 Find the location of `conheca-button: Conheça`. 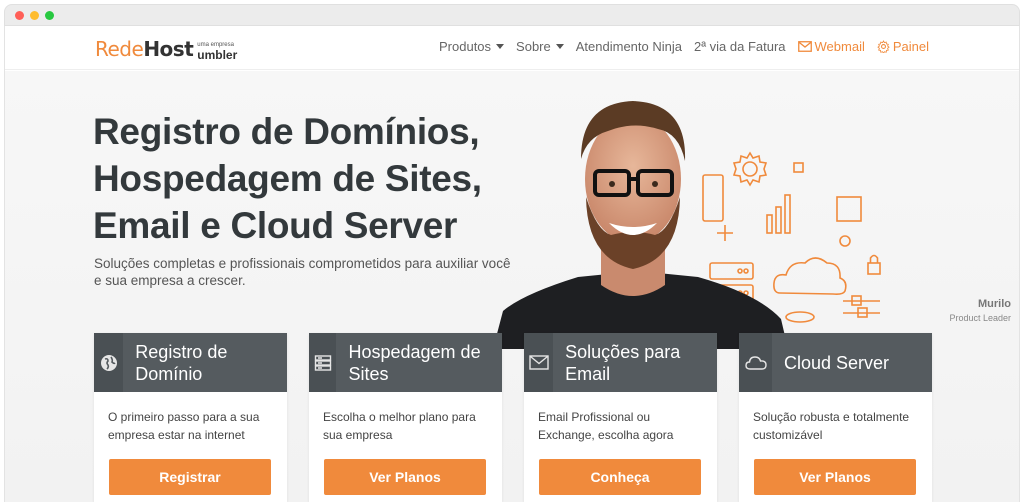

conheca-button: Conheça is located at coordinates (620, 477).